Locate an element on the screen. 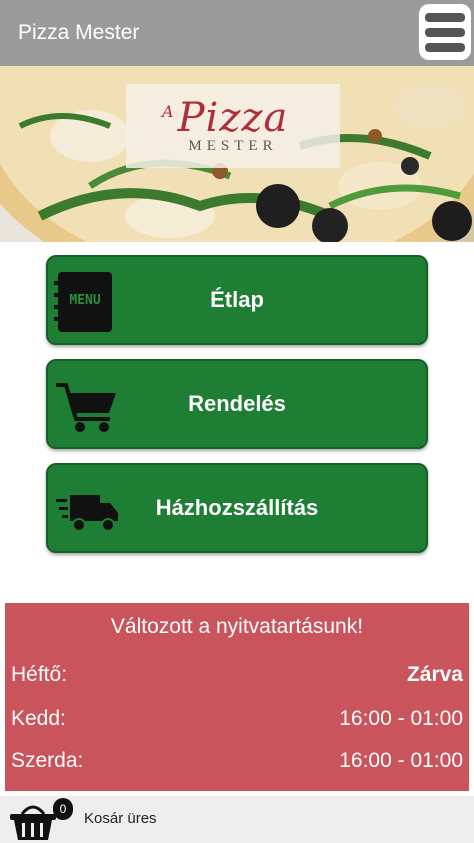 The height and width of the screenshot is (843, 474). cart-count-badge: 0 is located at coordinates (63, 809).